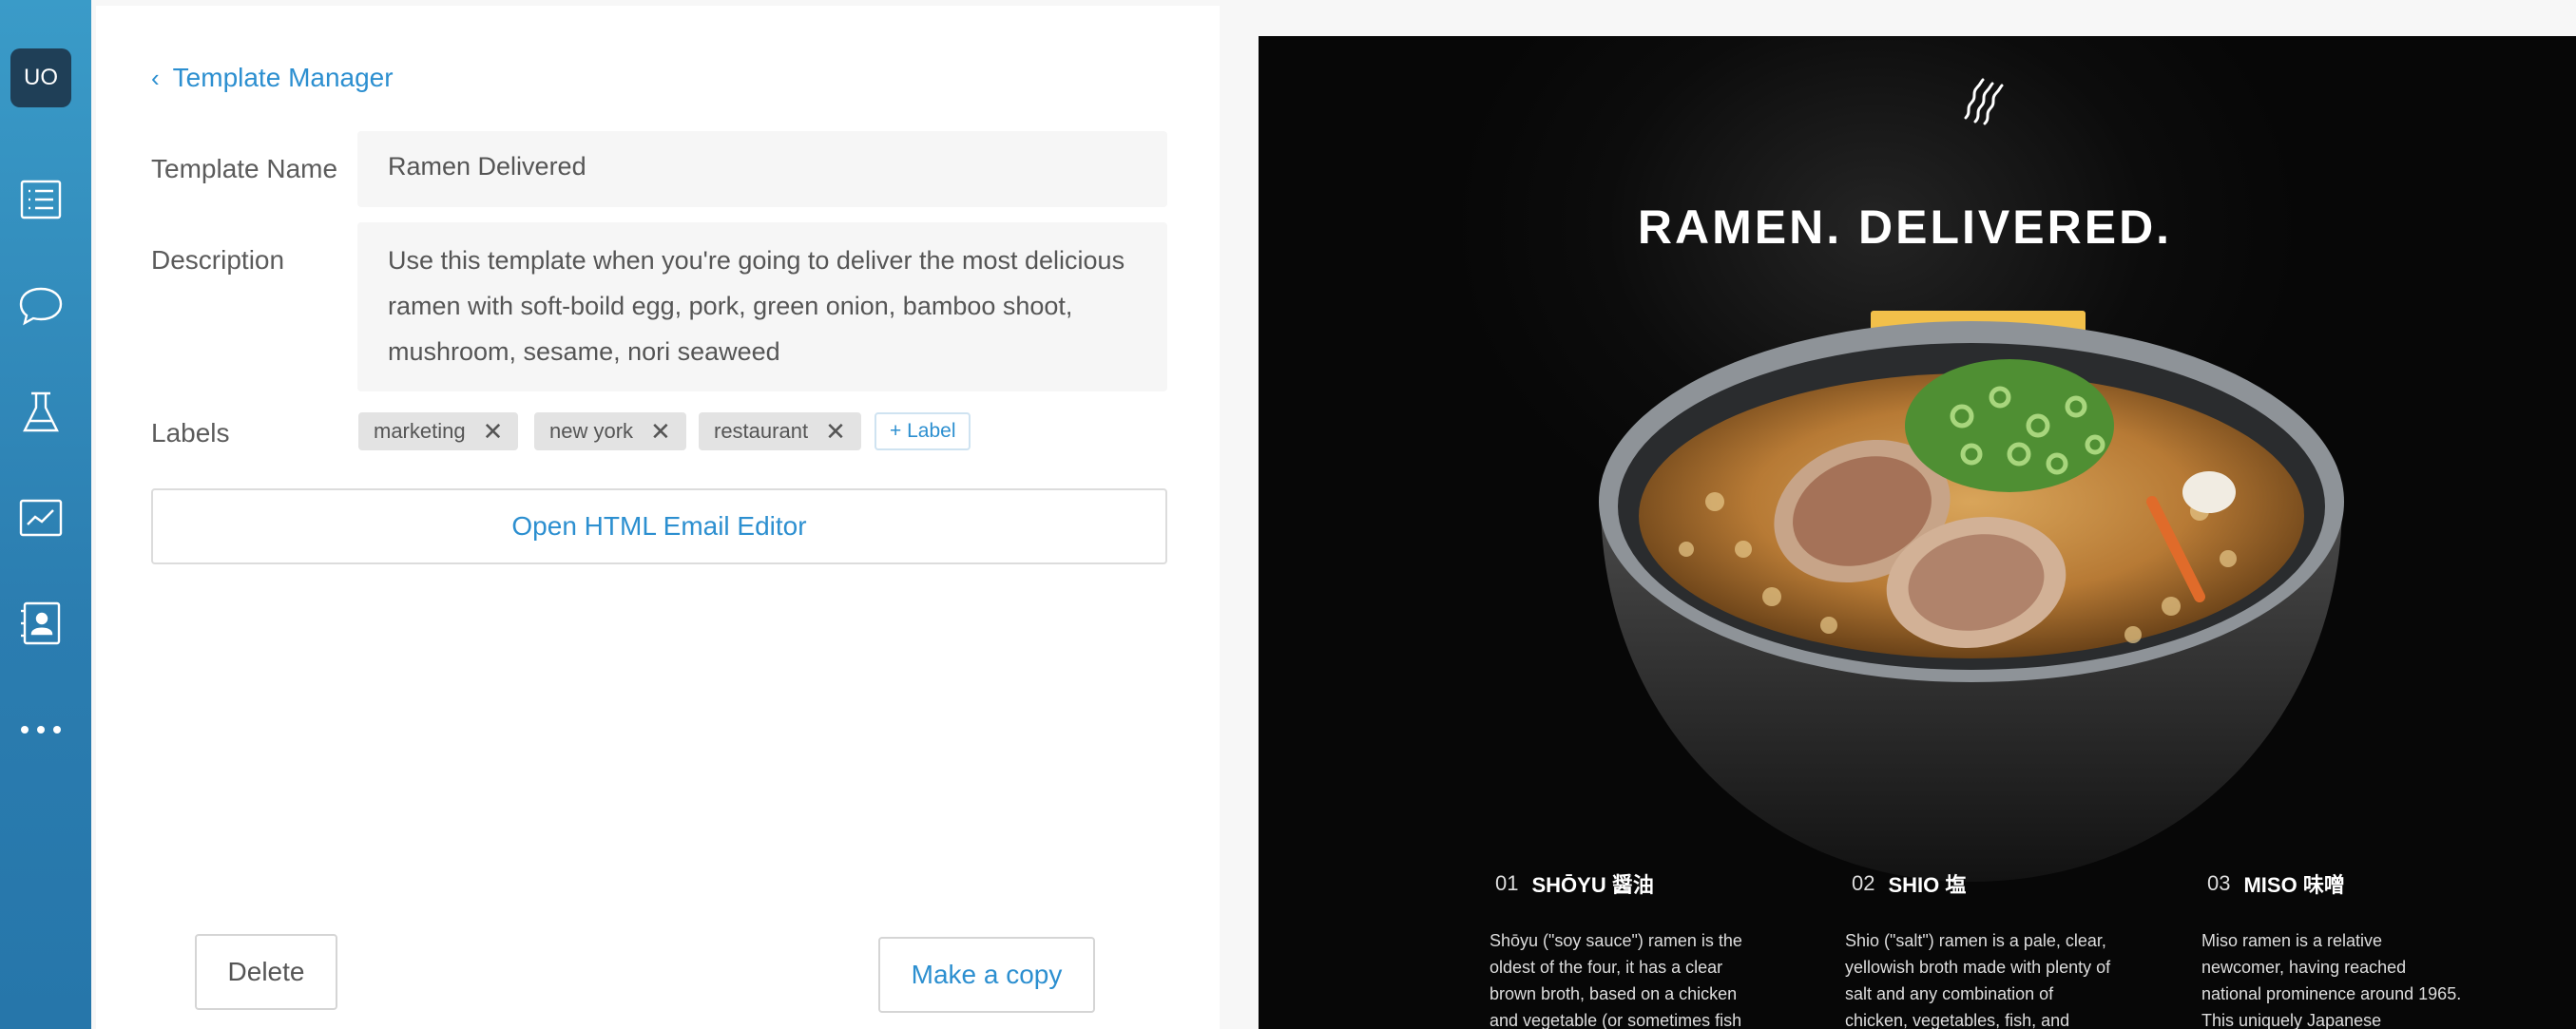  What do you see at coordinates (40, 517) in the screenshot?
I see `chart-icon` at bounding box center [40, 517].